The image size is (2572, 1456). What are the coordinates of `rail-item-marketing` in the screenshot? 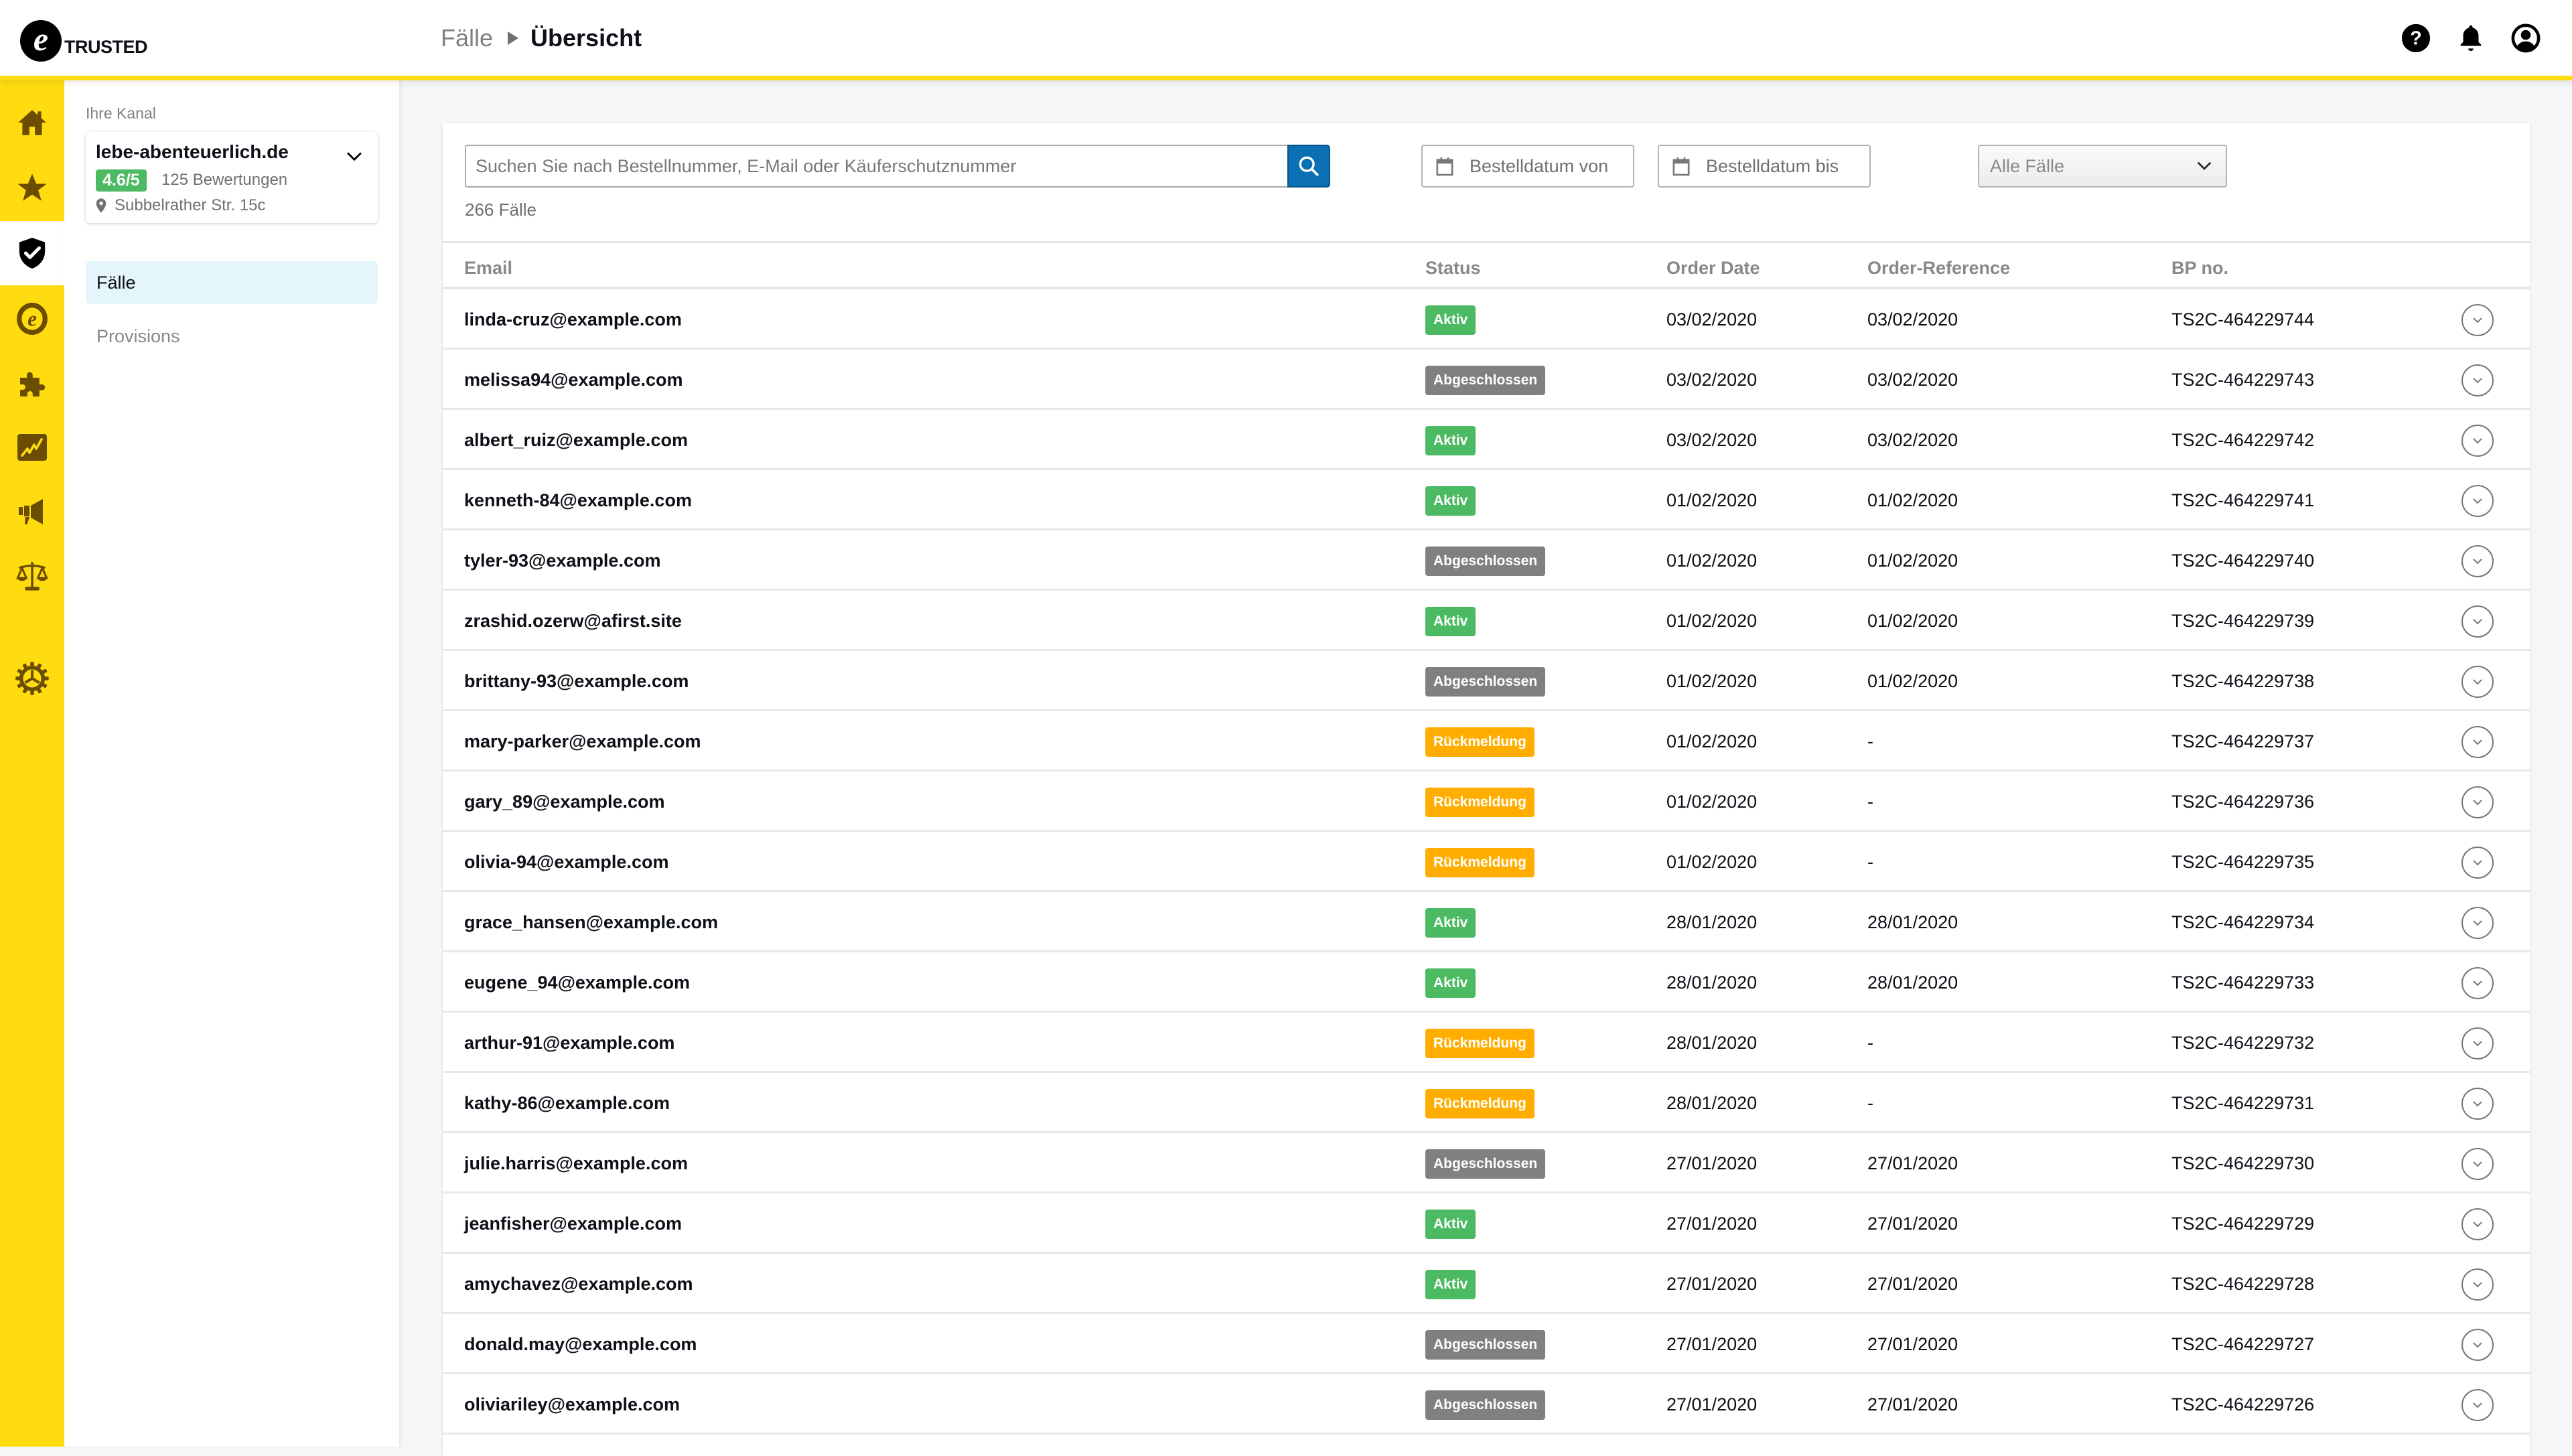 It's located at (32, 512).